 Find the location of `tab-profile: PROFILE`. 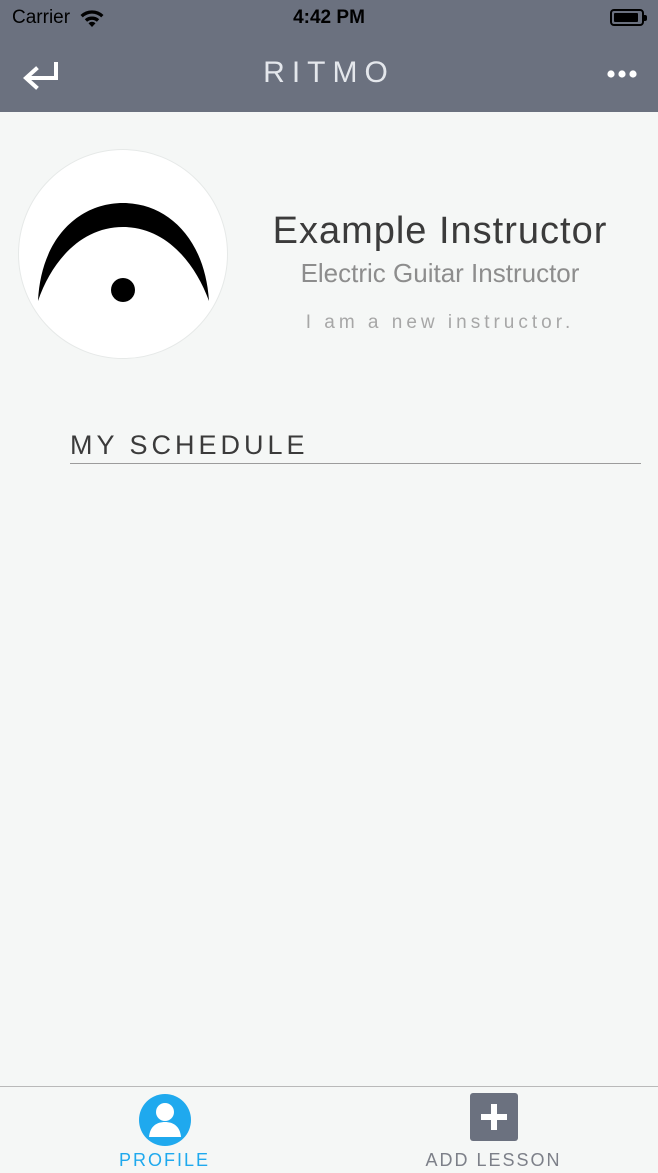

tab-profile: PROFILE is located at coordinates (164, 1130).